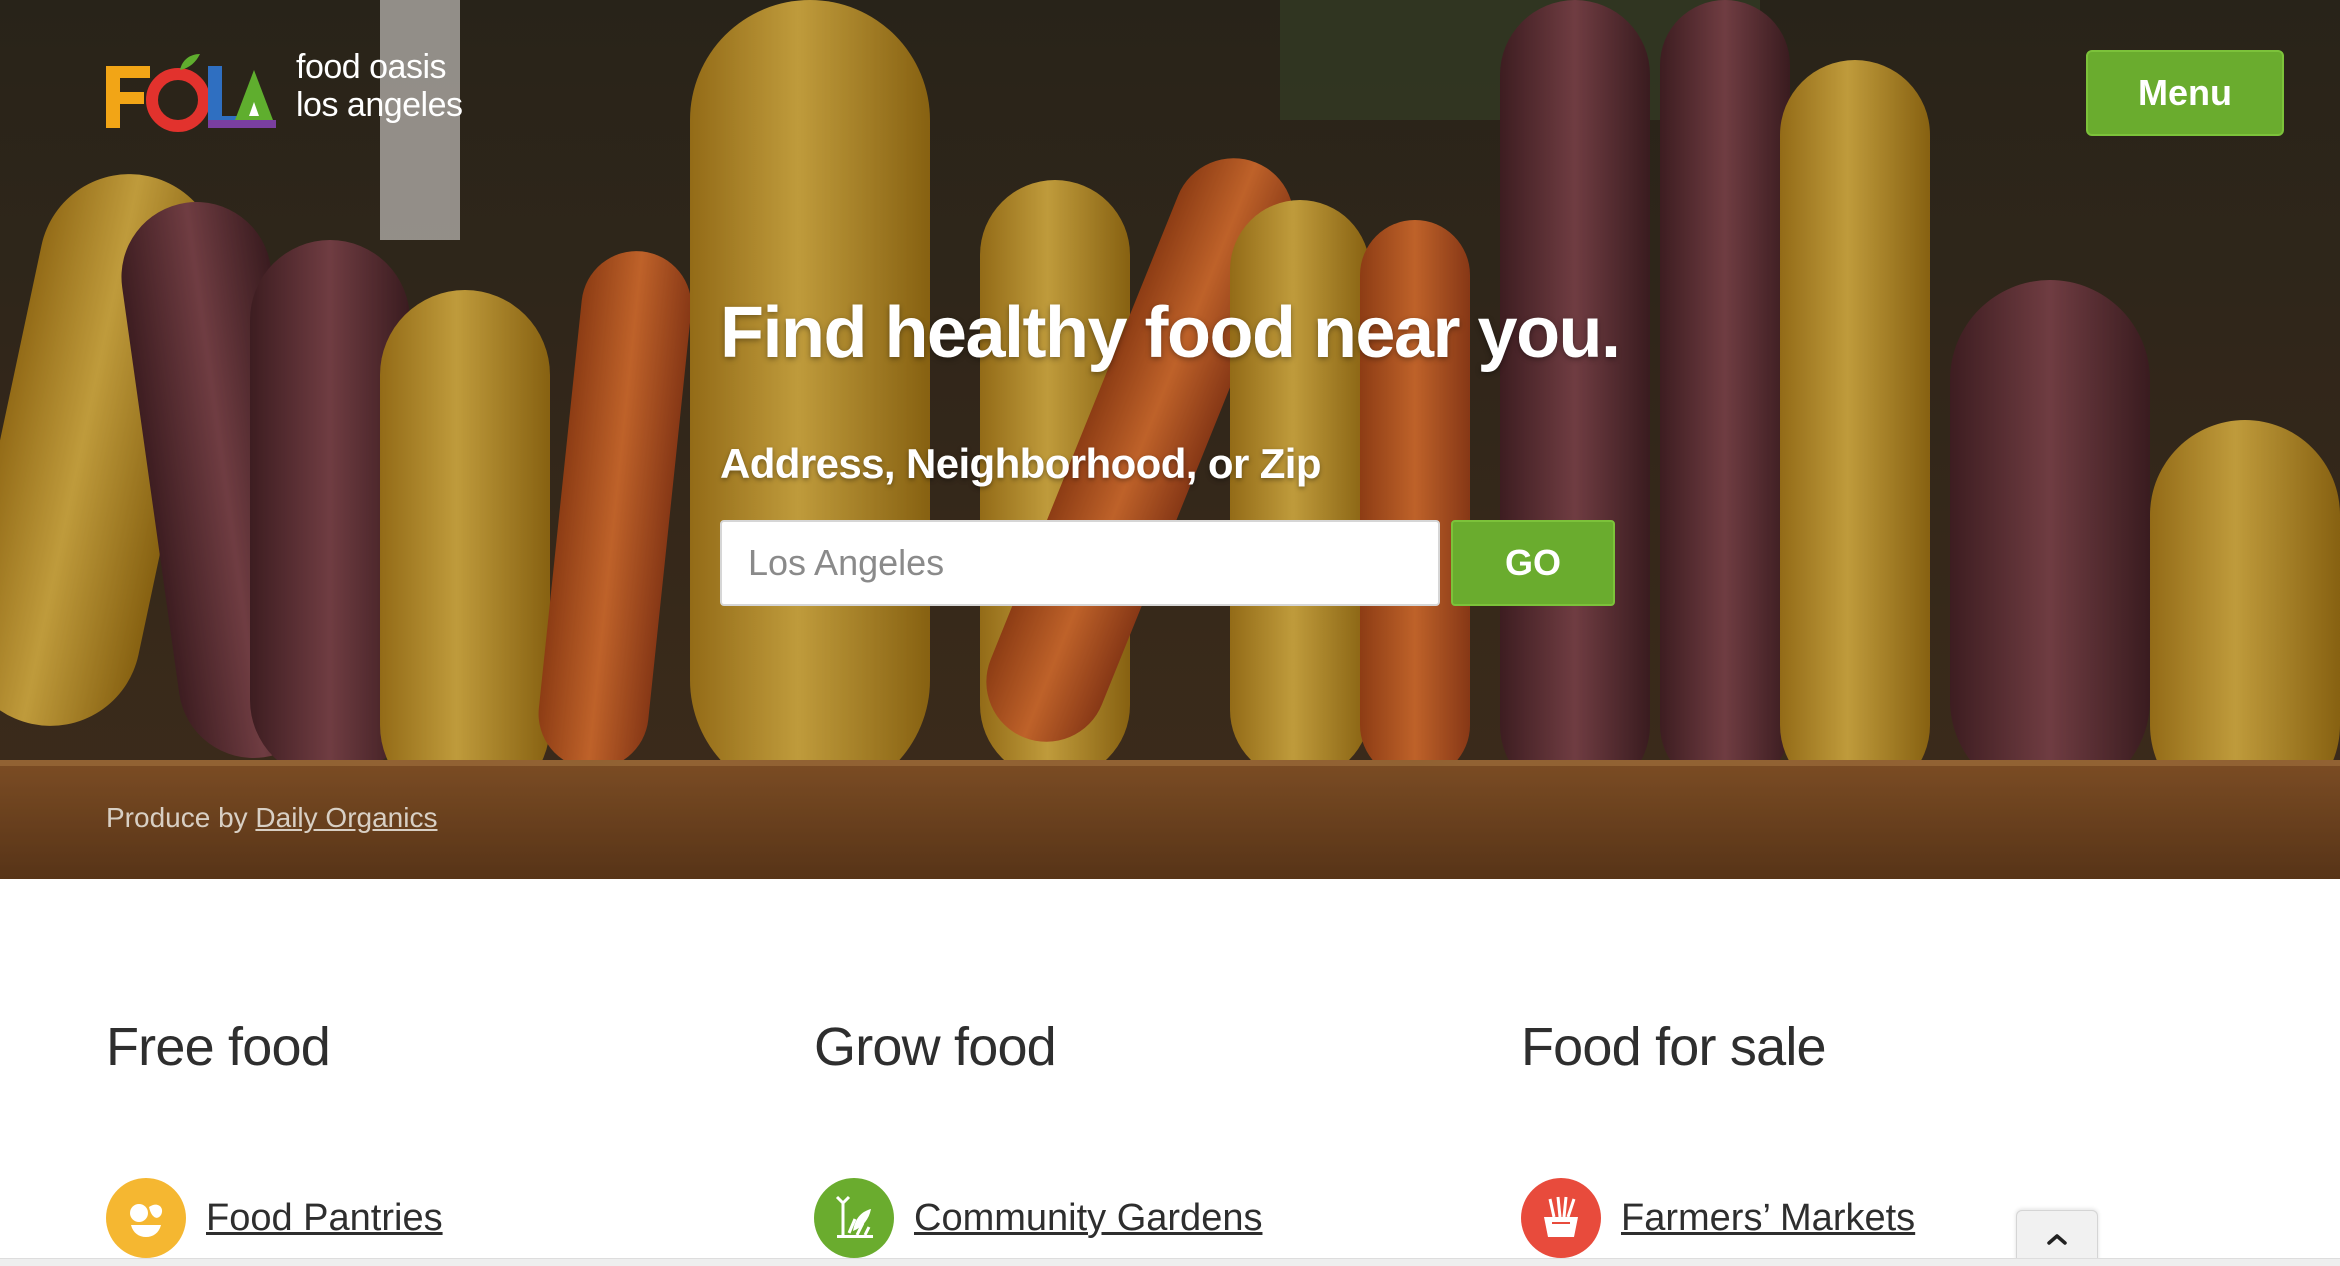 Image resolution: width=2340 pixels, height=1266 pixels. Describe the element at coordinates (1561, 1218) in the screenshot. I see `farmers-market-icon` at that location.